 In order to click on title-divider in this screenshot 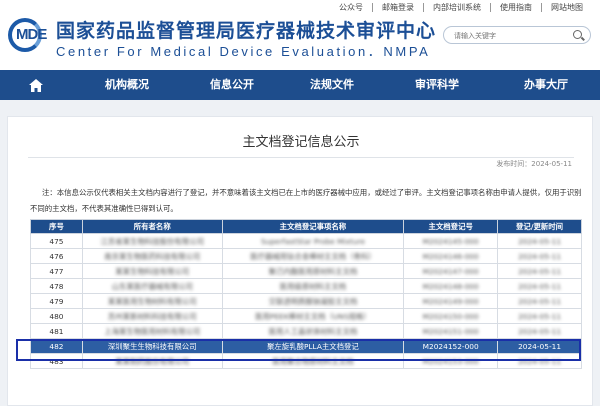, I will do `click(301, 157)`.